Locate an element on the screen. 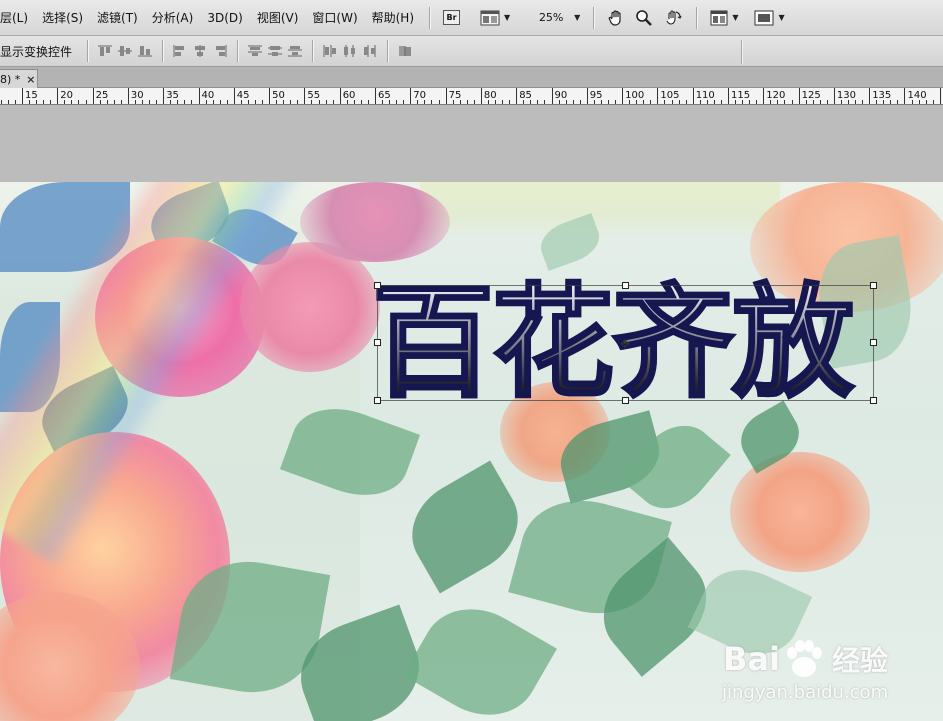  transform-handle-bottom-right is located at coordinates (873, 400).